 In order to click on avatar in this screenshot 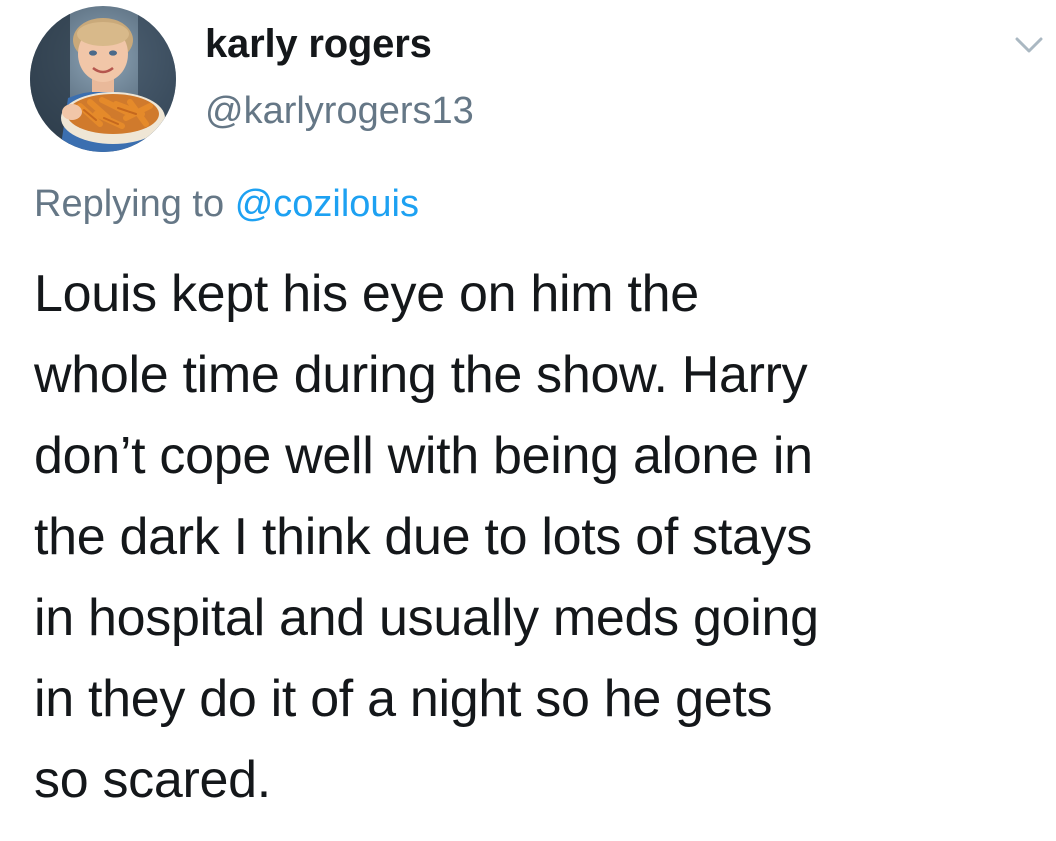, I will do `click(103, 79)`.